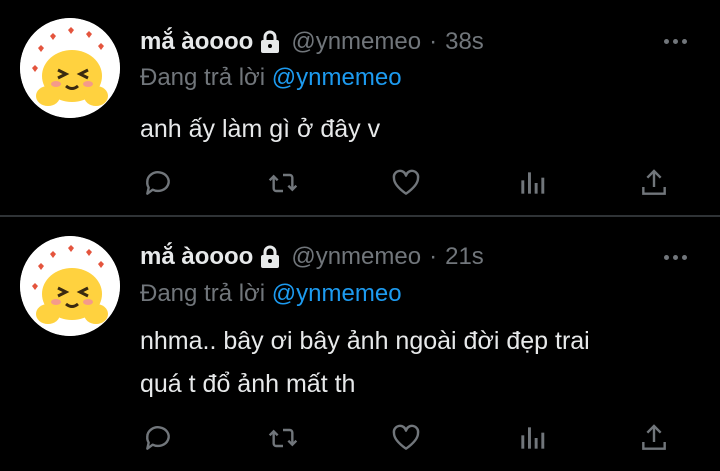  Describe the element at coordinates (654, 438) in the screenshot. I see `share-icon` at that location.